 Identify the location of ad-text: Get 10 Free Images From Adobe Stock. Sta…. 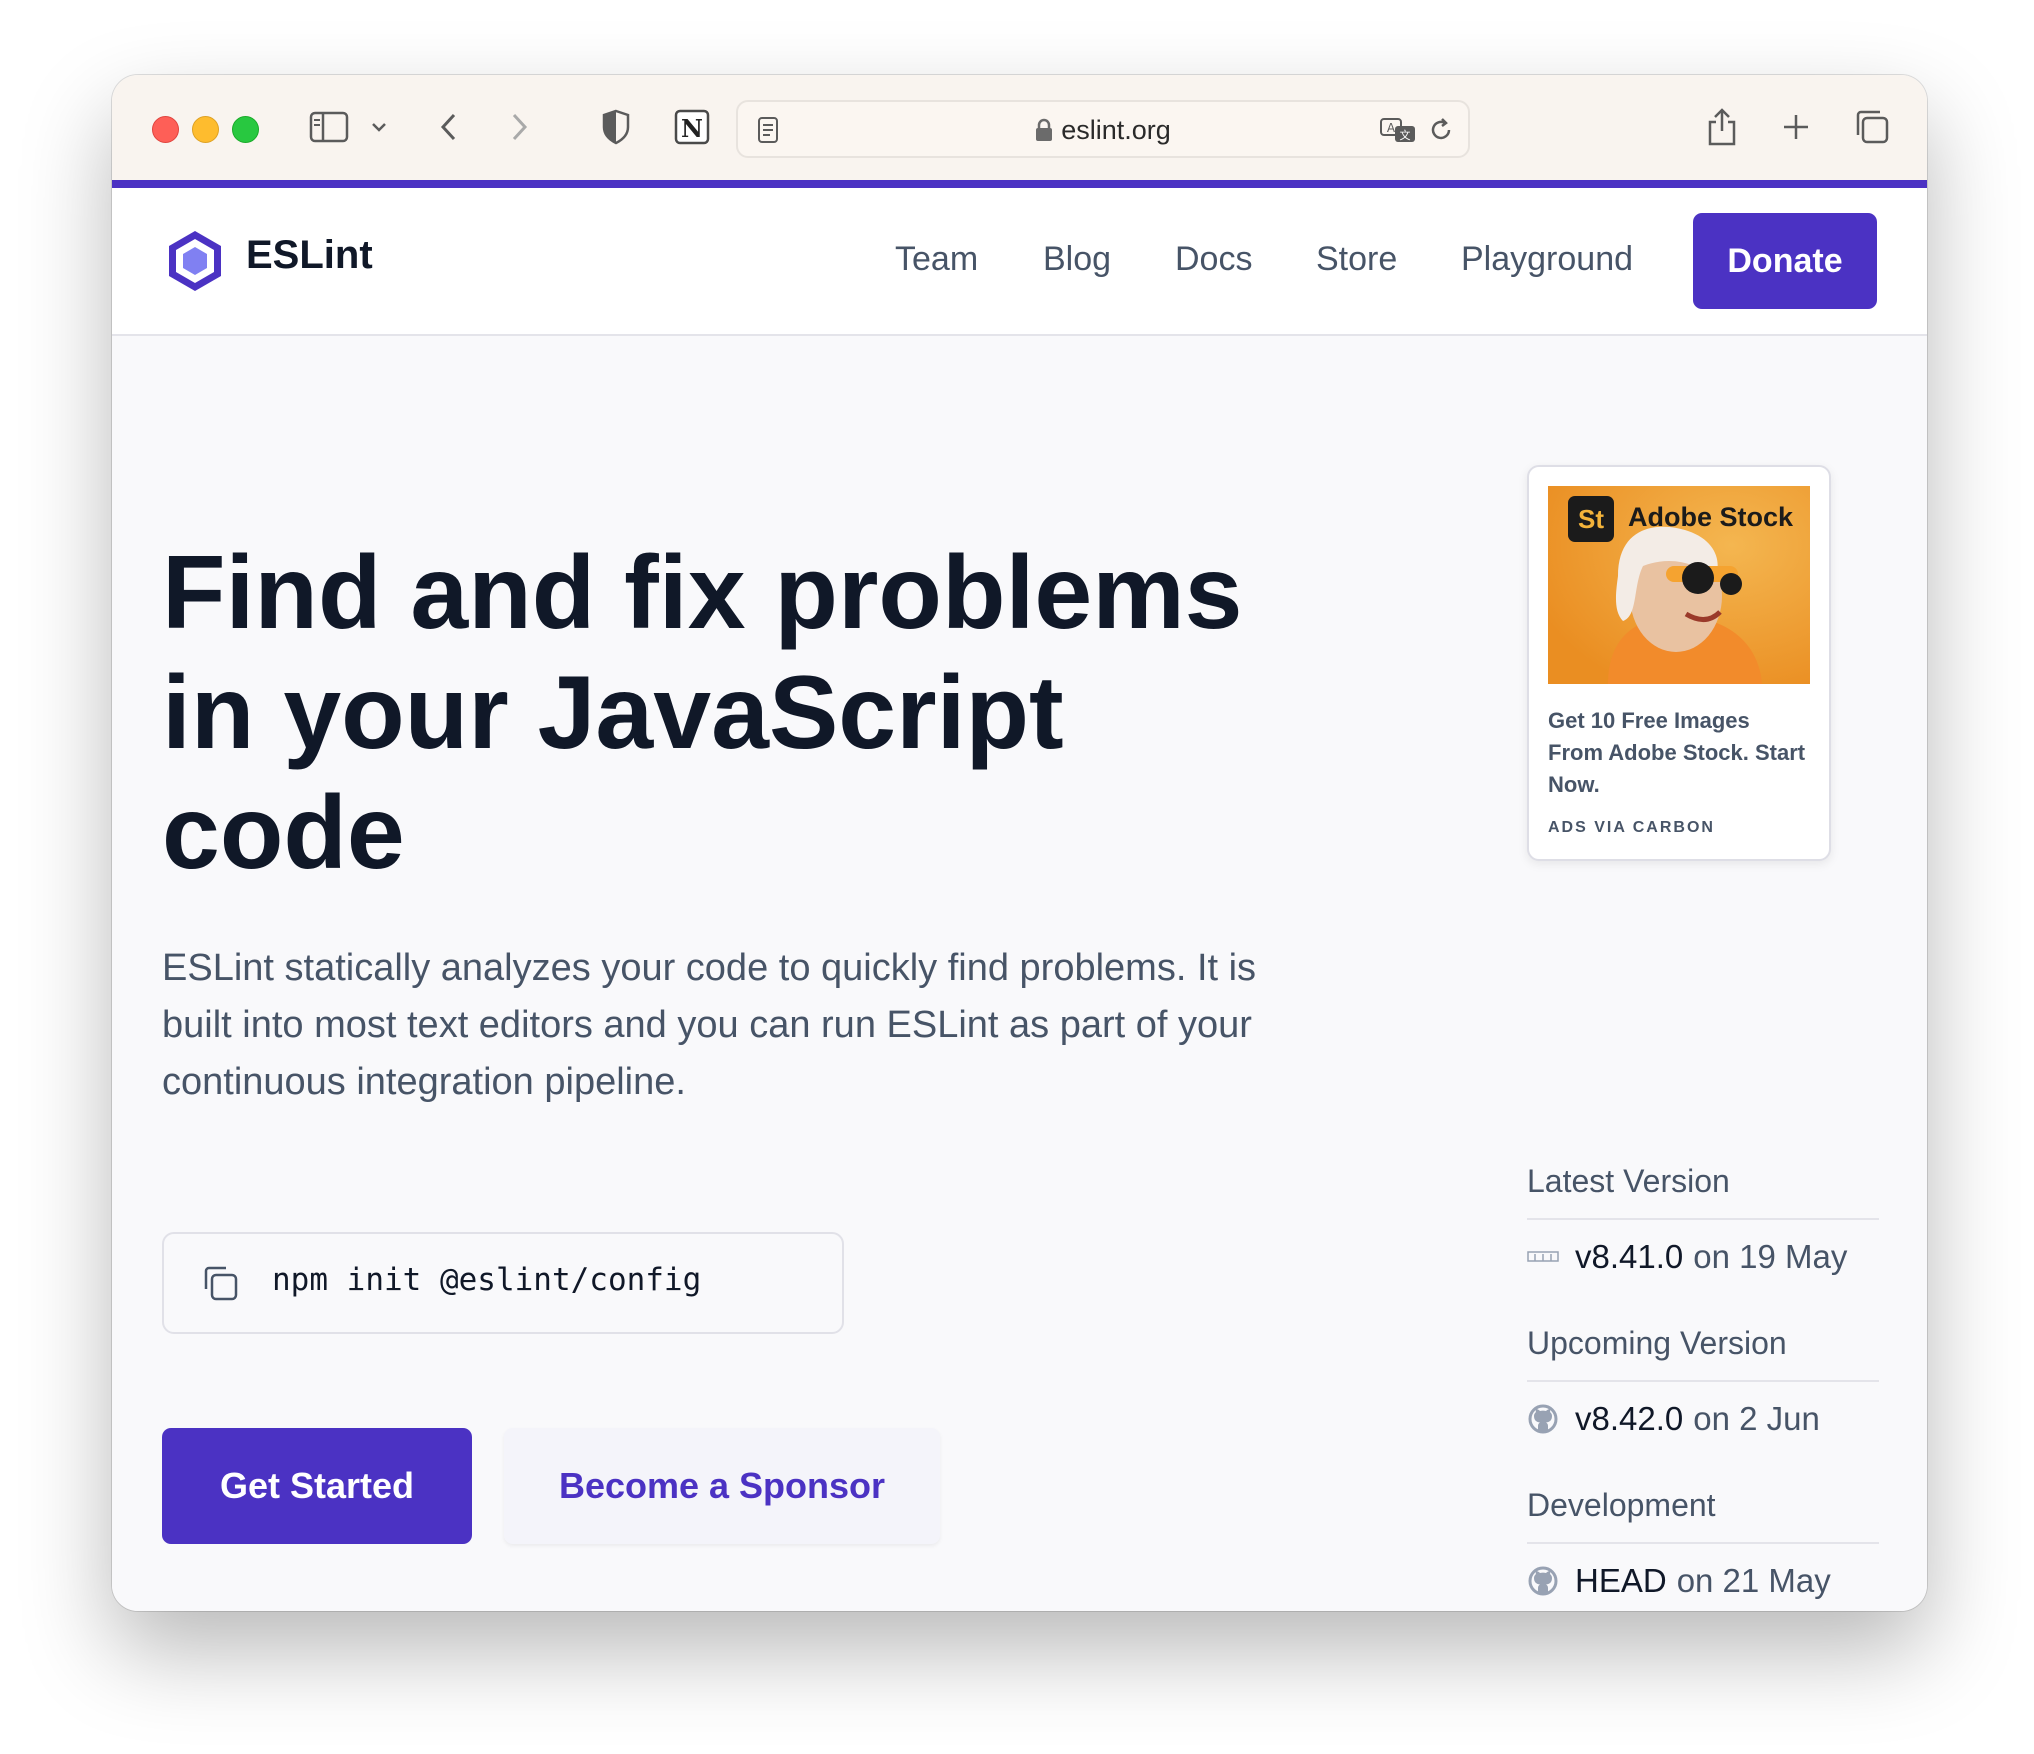
(1678, 753).